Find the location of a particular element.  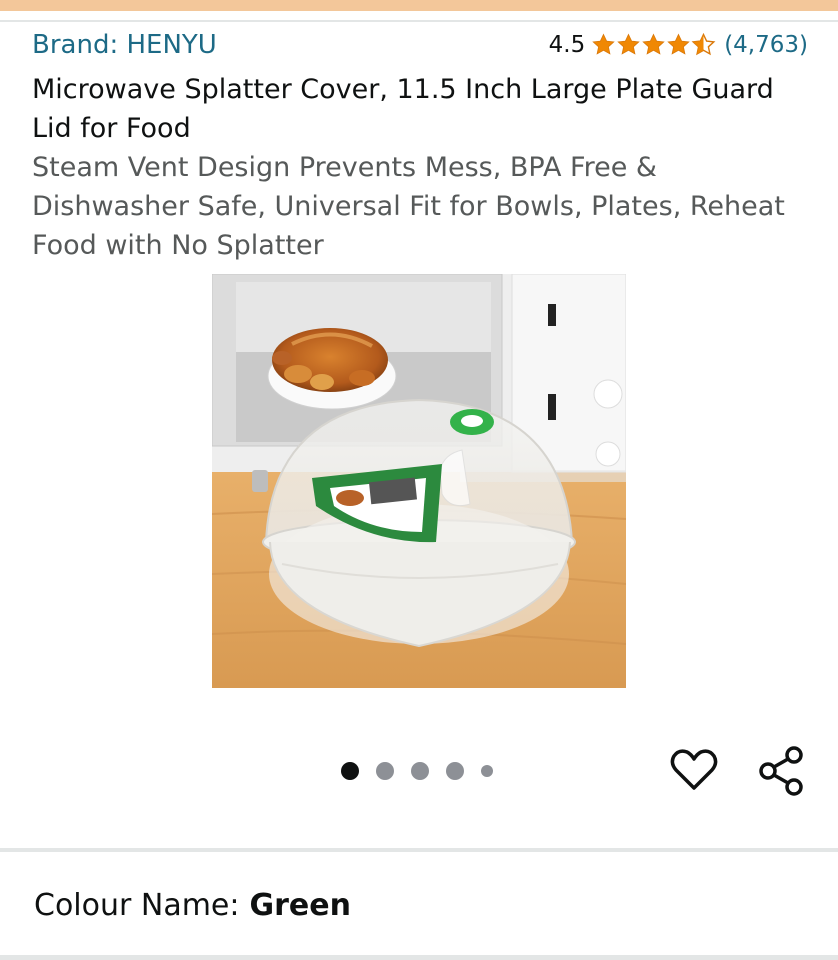

wishlist-button is located at coordinates (694, 770).